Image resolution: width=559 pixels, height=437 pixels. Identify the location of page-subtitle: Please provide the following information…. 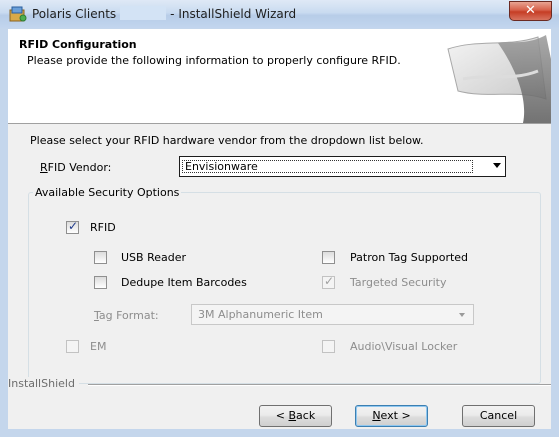
(214, 60).